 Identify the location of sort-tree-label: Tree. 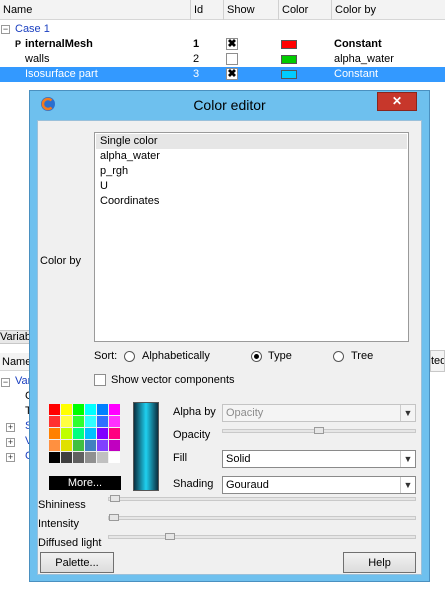
(362, 356).